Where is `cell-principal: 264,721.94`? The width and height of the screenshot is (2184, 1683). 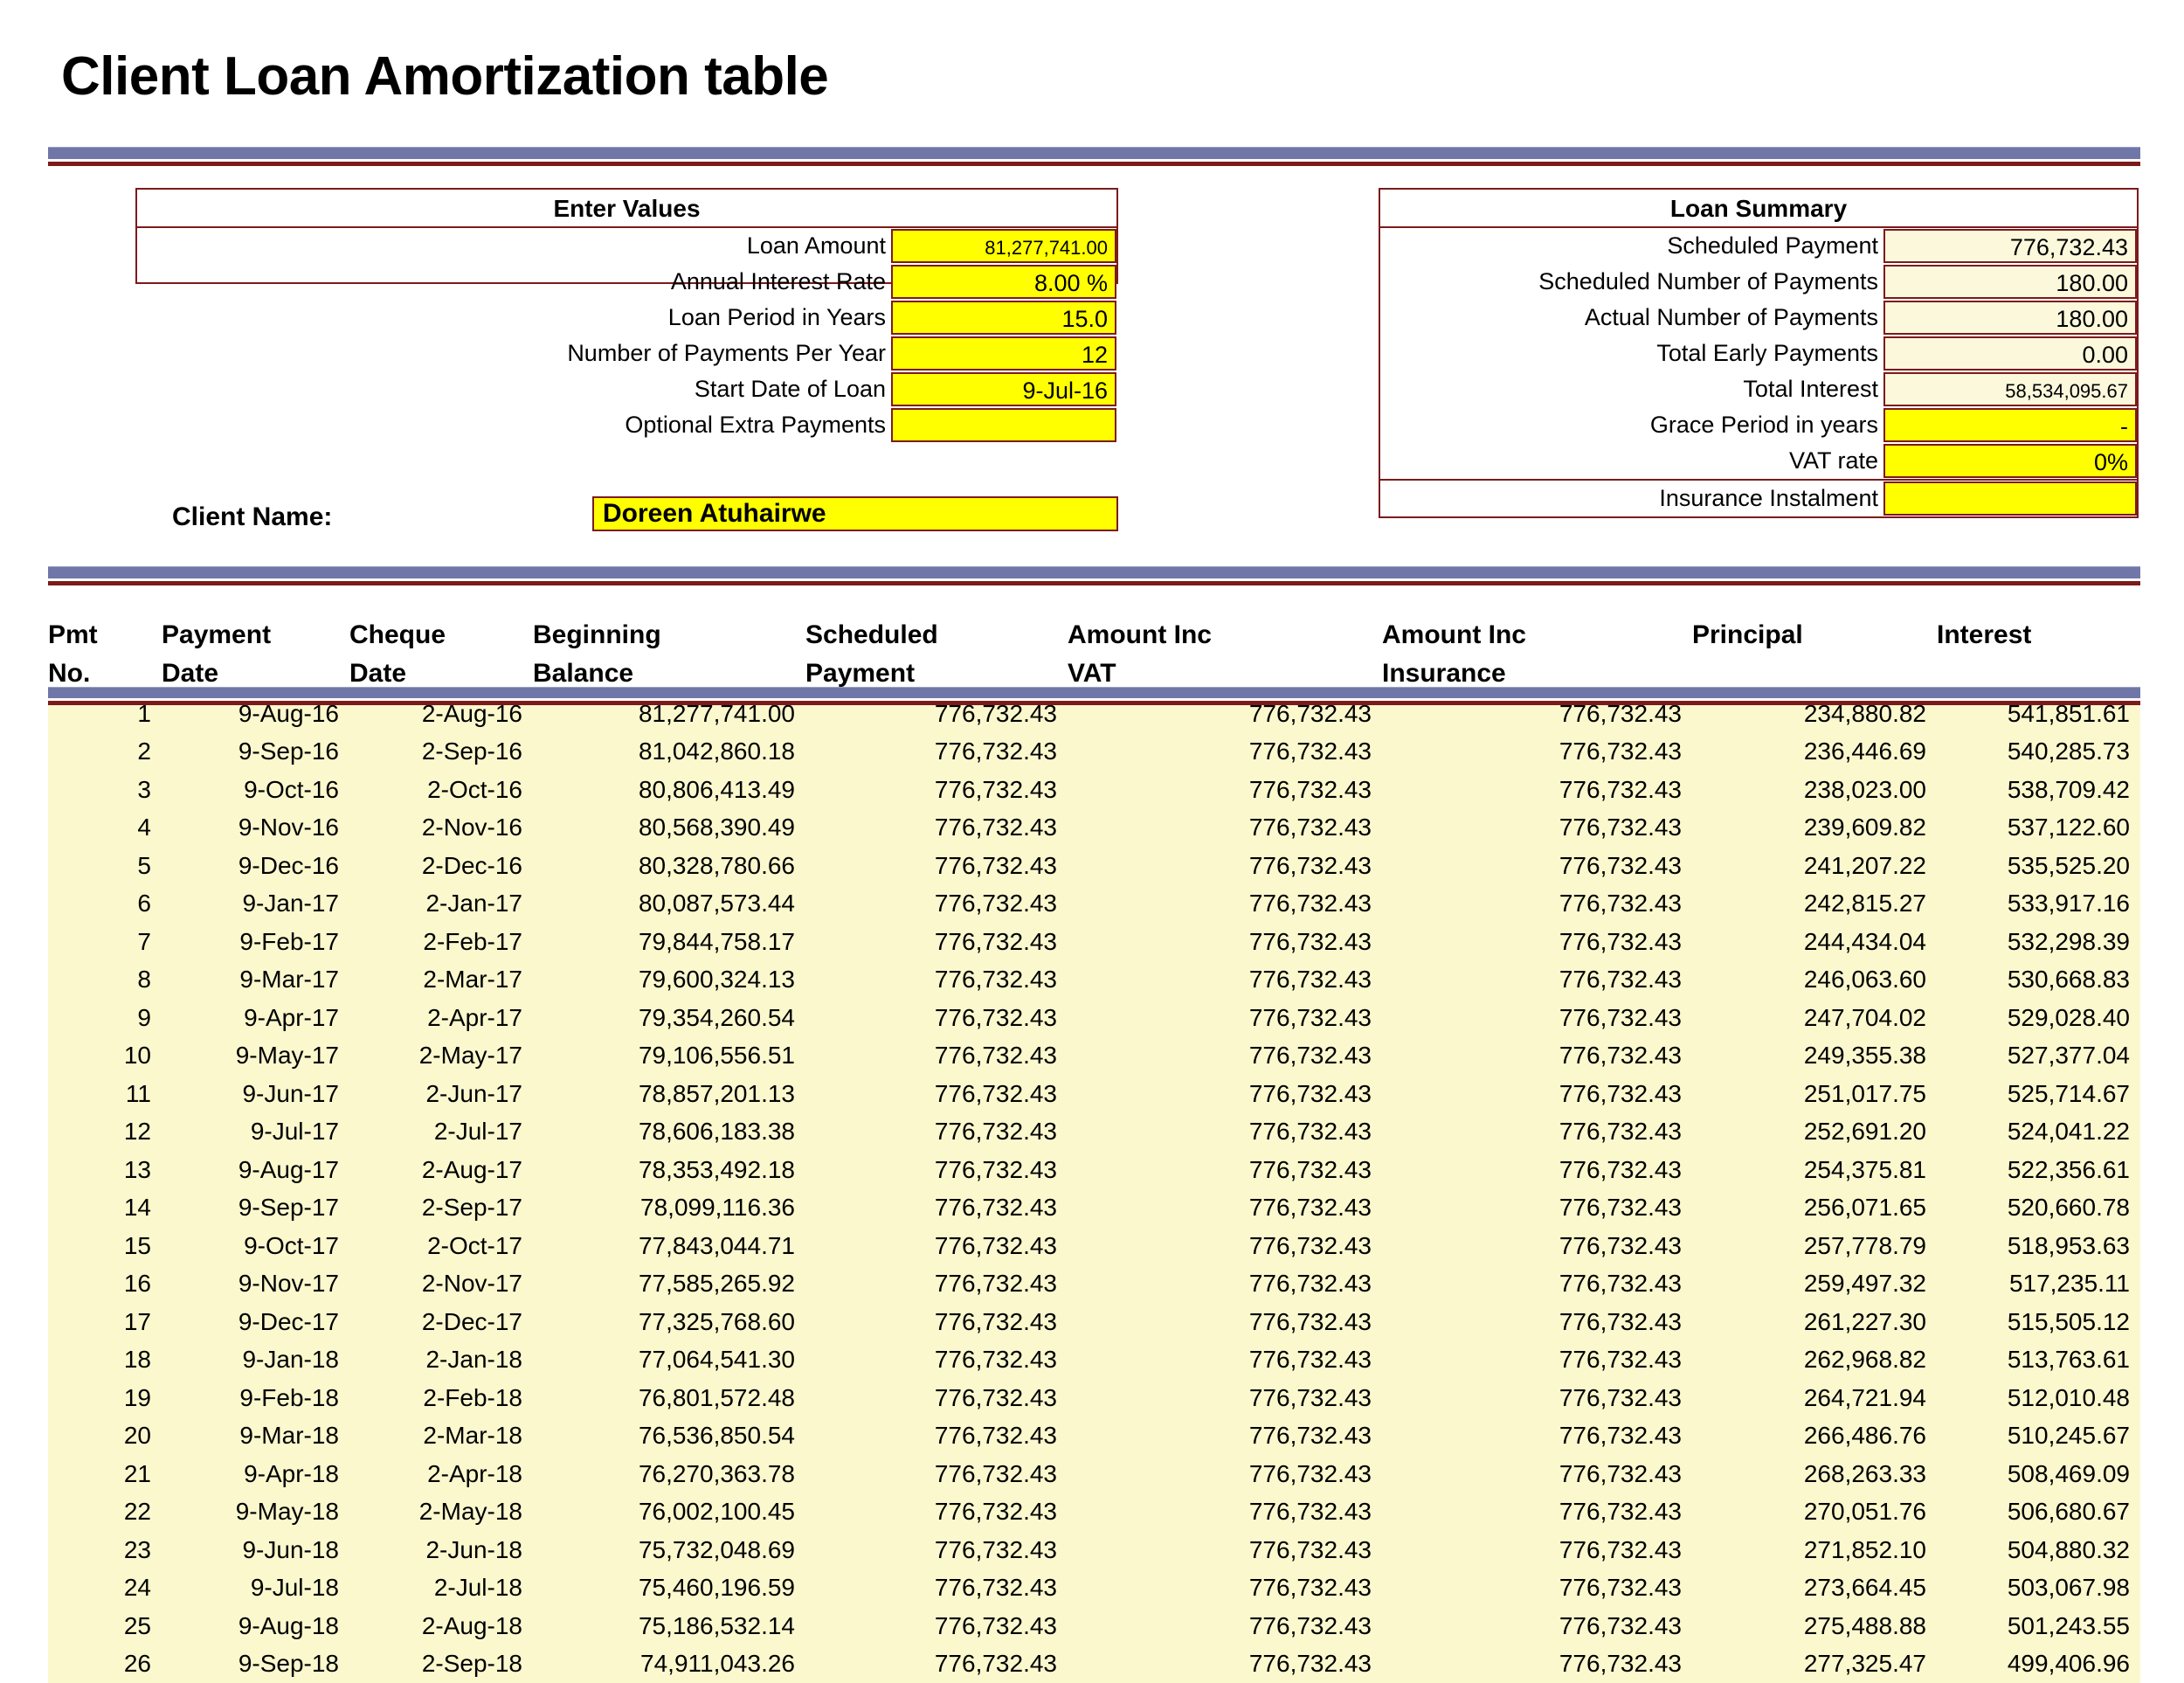 cell-principal: 264,721.94 is located at coordinates (1814, 1398).